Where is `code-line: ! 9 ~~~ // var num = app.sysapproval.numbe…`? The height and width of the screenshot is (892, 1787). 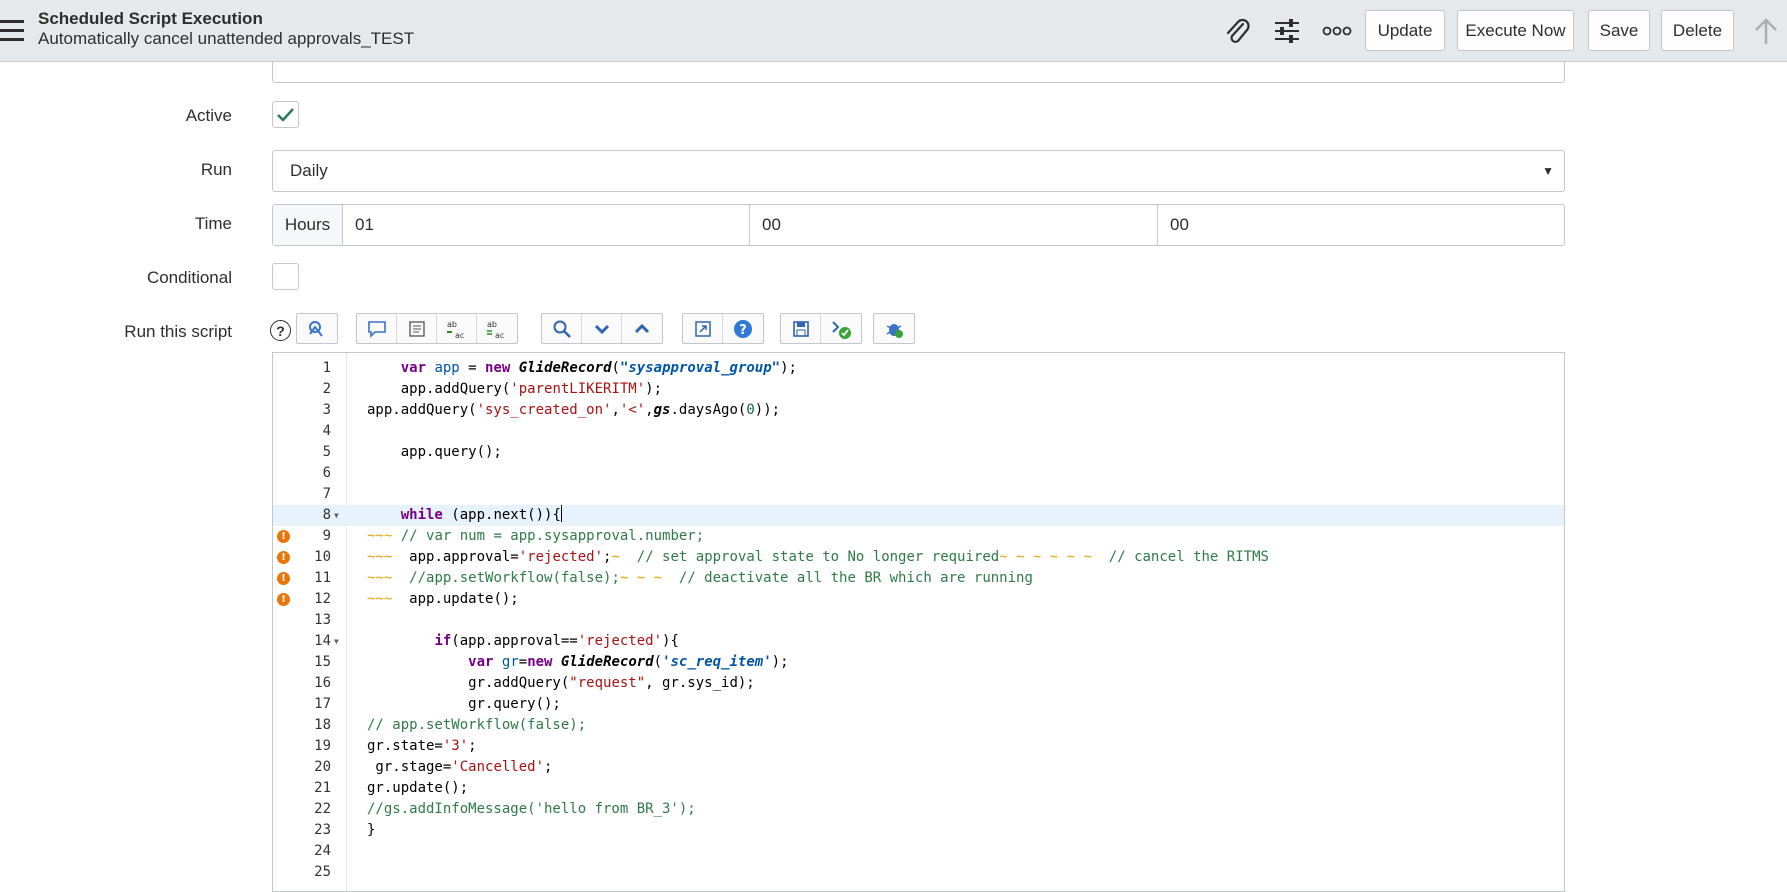 code-line: ! 9 ~~~ // var num = app.sysapproval.numbe… is located at coordinates (918, 536).